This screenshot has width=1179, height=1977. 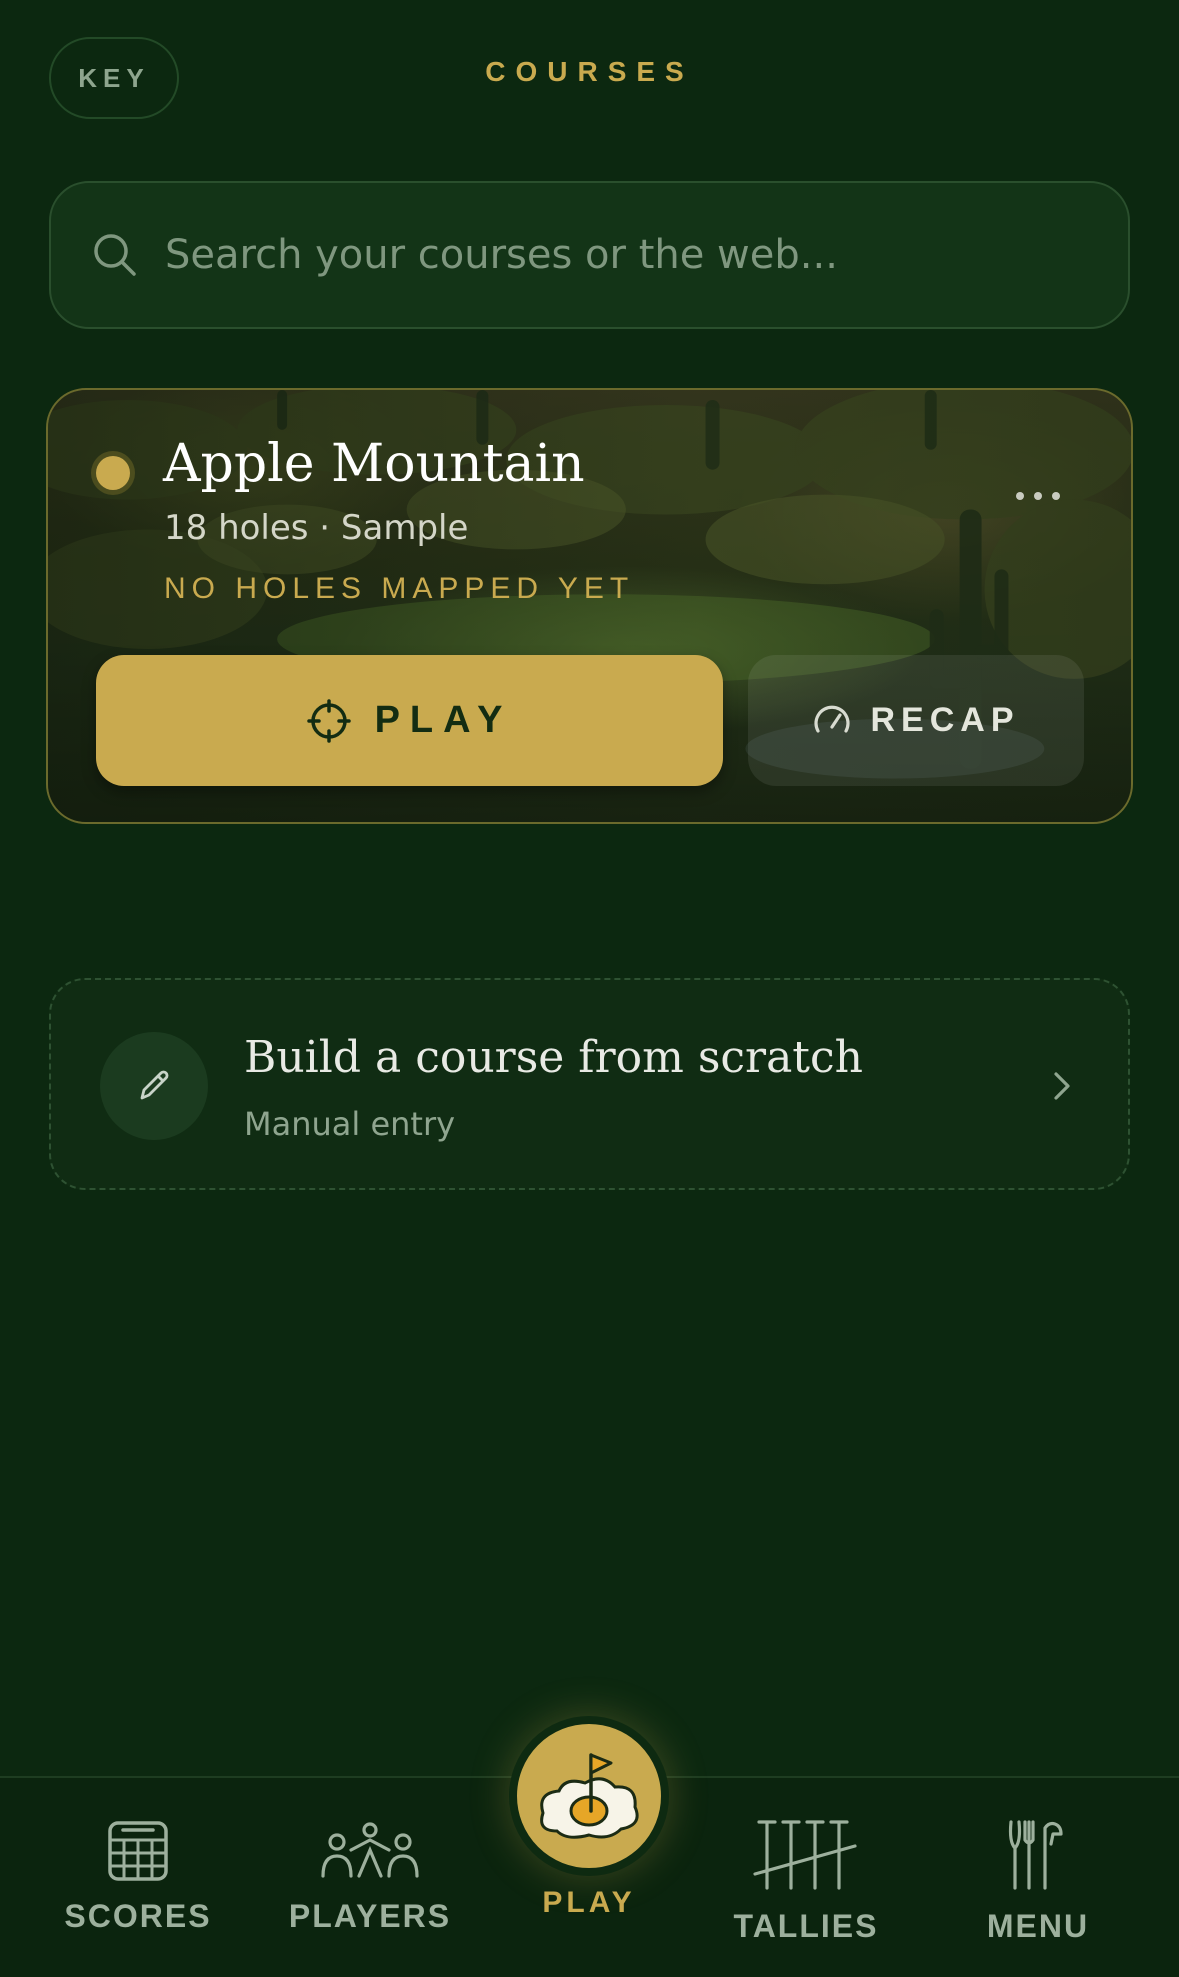 I want to click on nav-tallies-label: TALLIES, so click(x=806, y=1926).